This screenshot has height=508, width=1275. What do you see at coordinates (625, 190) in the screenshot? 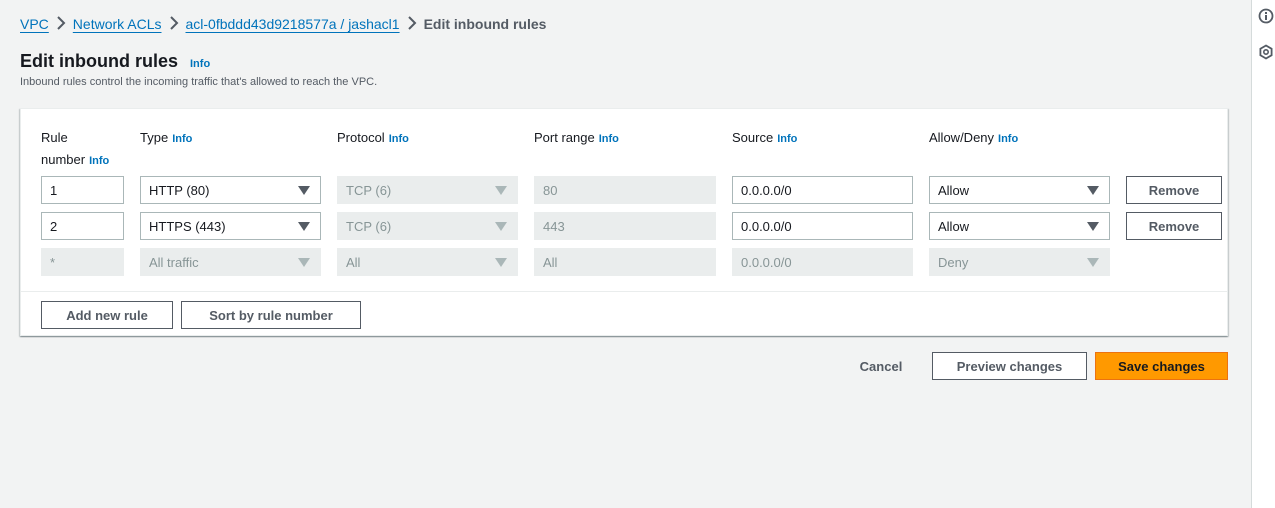
I see `port-range-input: 80` at bounding box center [625, 190].